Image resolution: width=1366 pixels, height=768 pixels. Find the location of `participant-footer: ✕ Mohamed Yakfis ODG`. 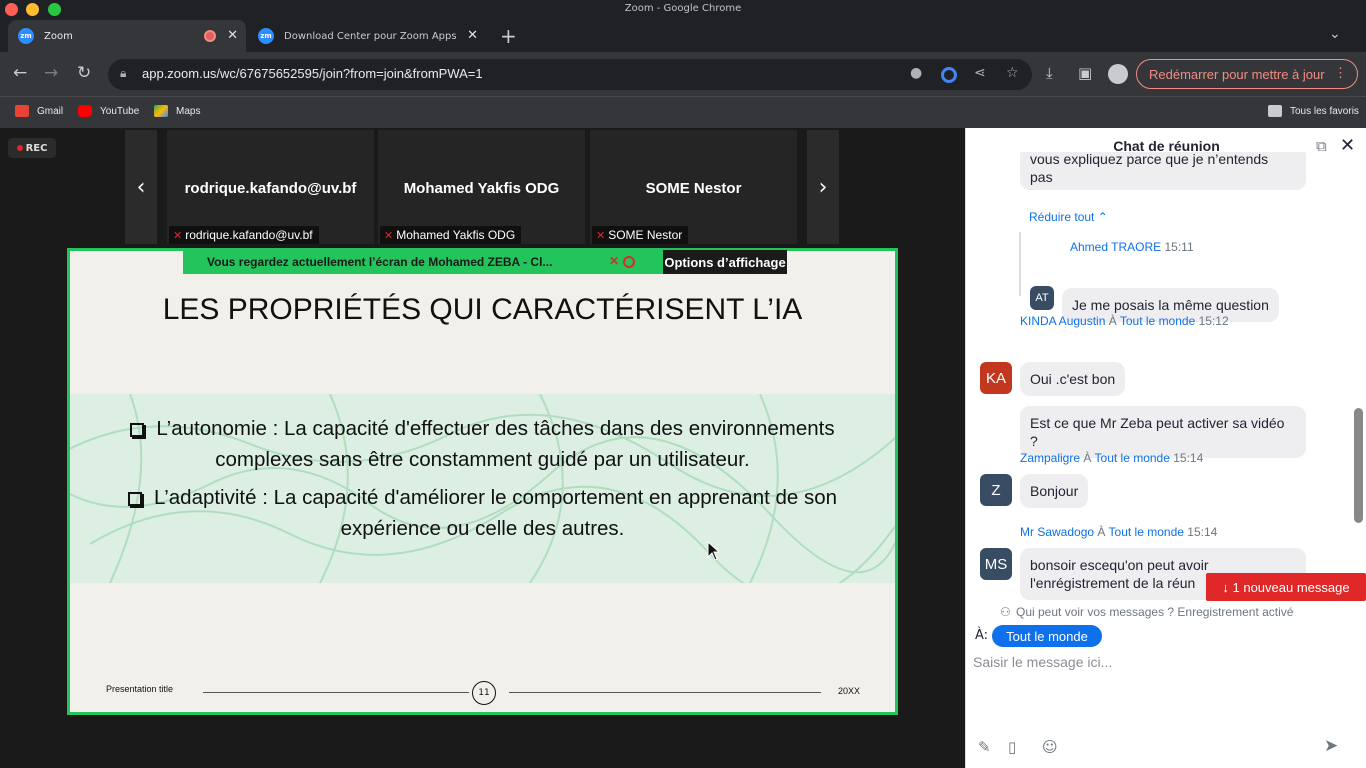

participant-footer: ✕ Mohamed Yakfis ODG is located at coordinates (451, 235).